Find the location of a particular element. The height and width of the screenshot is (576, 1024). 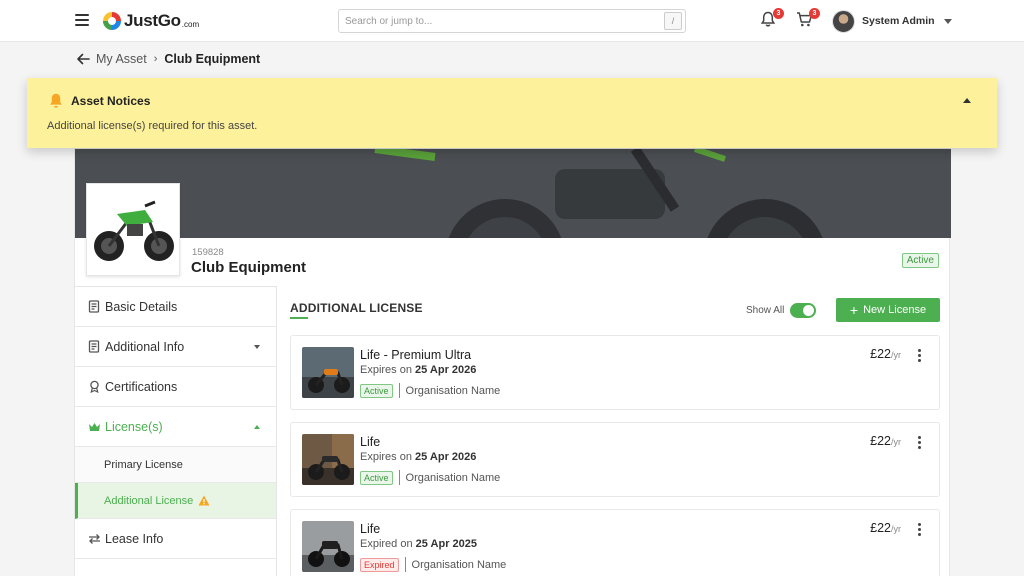

logo-mark-icon is located at coordinates (112, 21).